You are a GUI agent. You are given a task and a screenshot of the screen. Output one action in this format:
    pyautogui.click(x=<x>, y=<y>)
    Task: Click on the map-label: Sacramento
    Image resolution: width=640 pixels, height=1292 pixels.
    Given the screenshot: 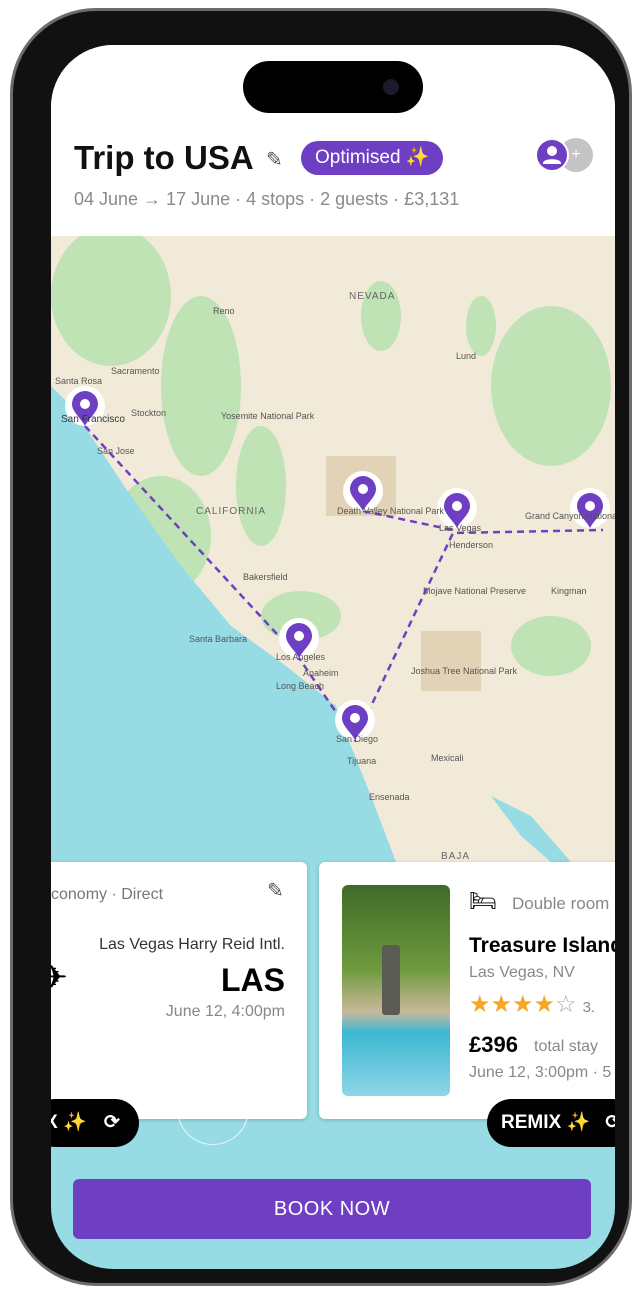 What is the action you would take?
    pyautogui.click(x=135, y=371)
    